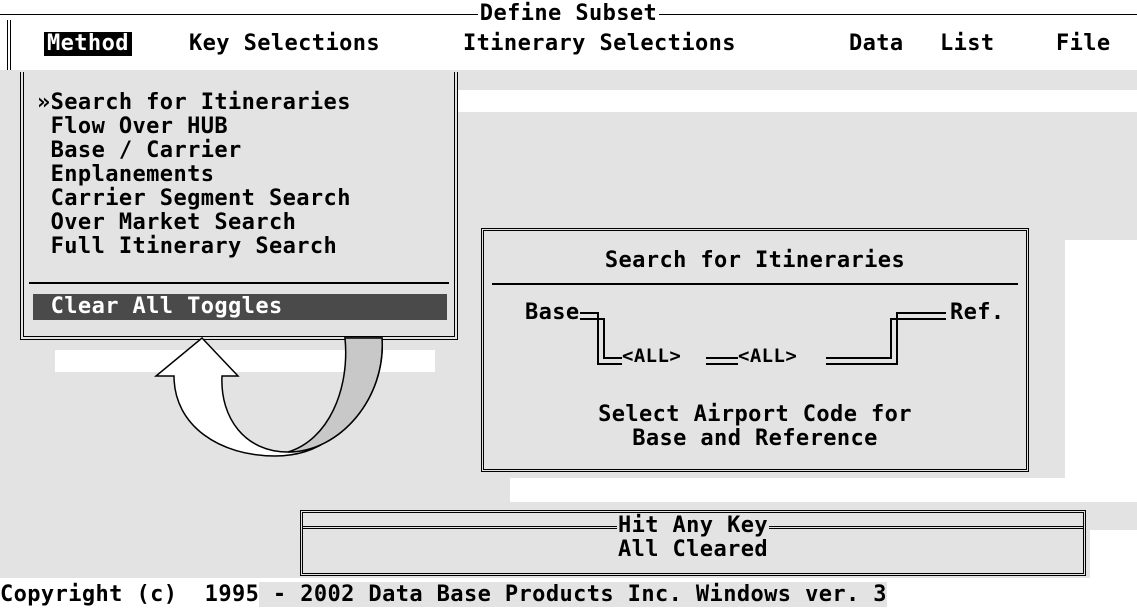 This screenshot has width=1137, height=616. Describe the element at coordinates (268, 396) in the screenshot. I see `curved-arrow-icon` at that location.